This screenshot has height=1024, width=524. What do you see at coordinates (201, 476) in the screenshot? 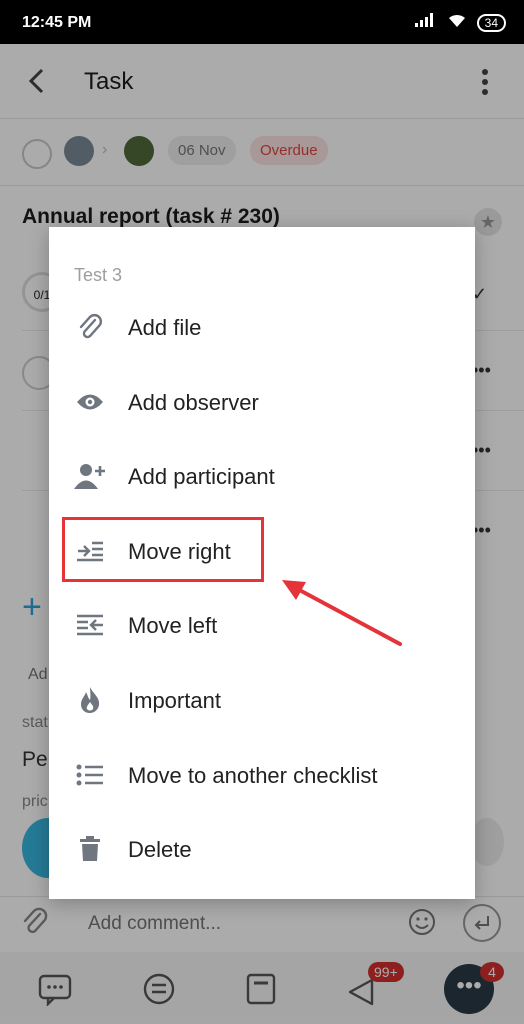
I see `menu-item-label: Add participant` at bounding box center [201, 476].